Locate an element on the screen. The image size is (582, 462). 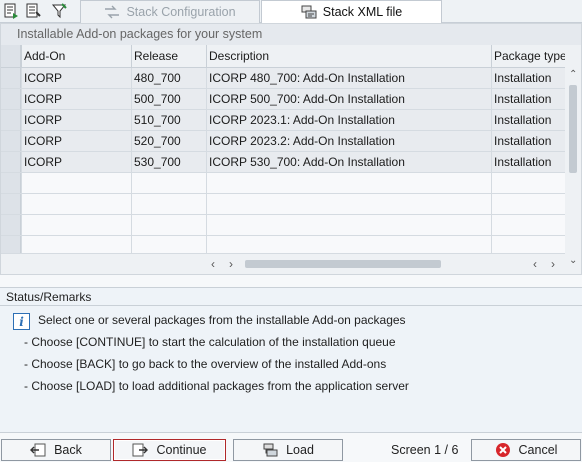
vertical-scrollbar: ⌃ ⌄ is located at coordinates (573, 159).